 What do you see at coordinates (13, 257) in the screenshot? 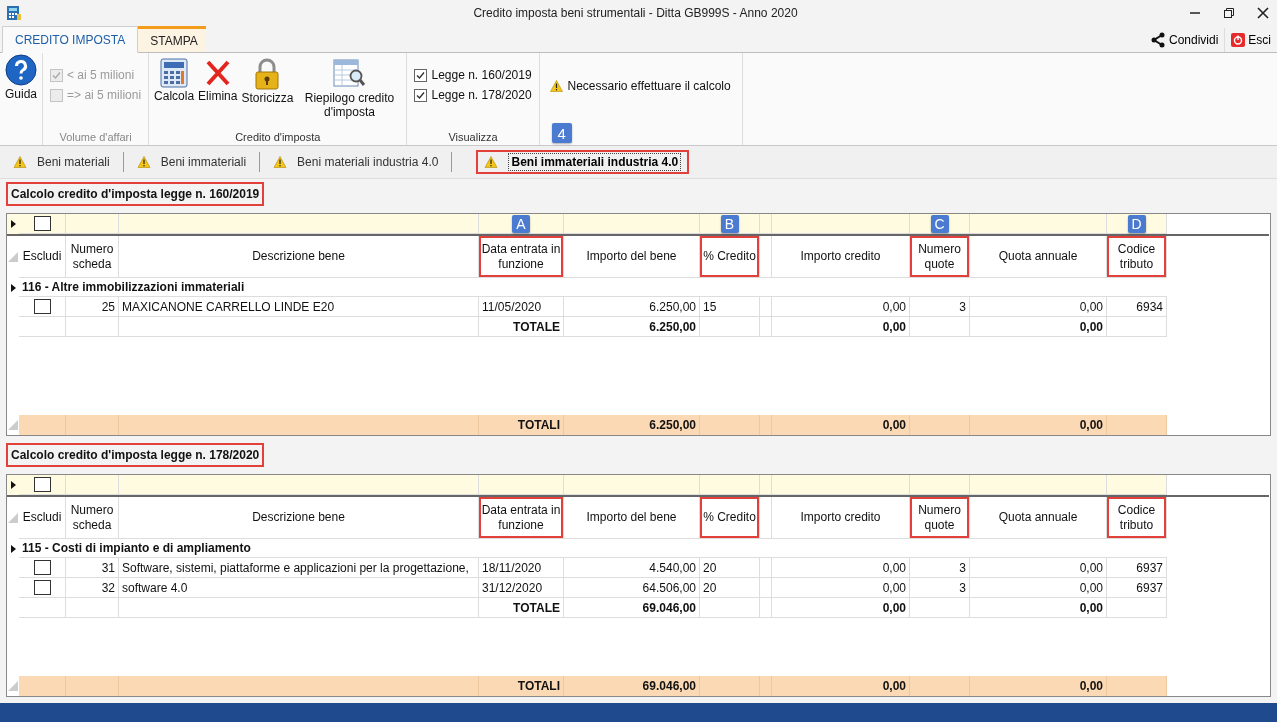
I see `corner-grip-icon` at bounding box center [13, 257].